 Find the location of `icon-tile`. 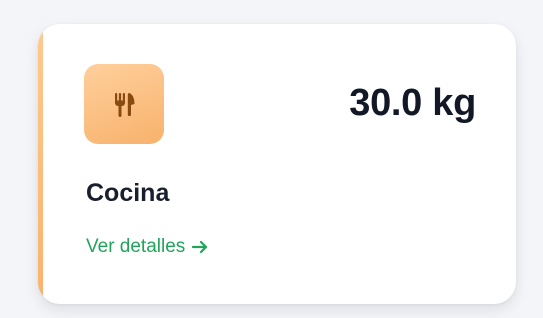

icon-tile is located at coordinates (124, 104).